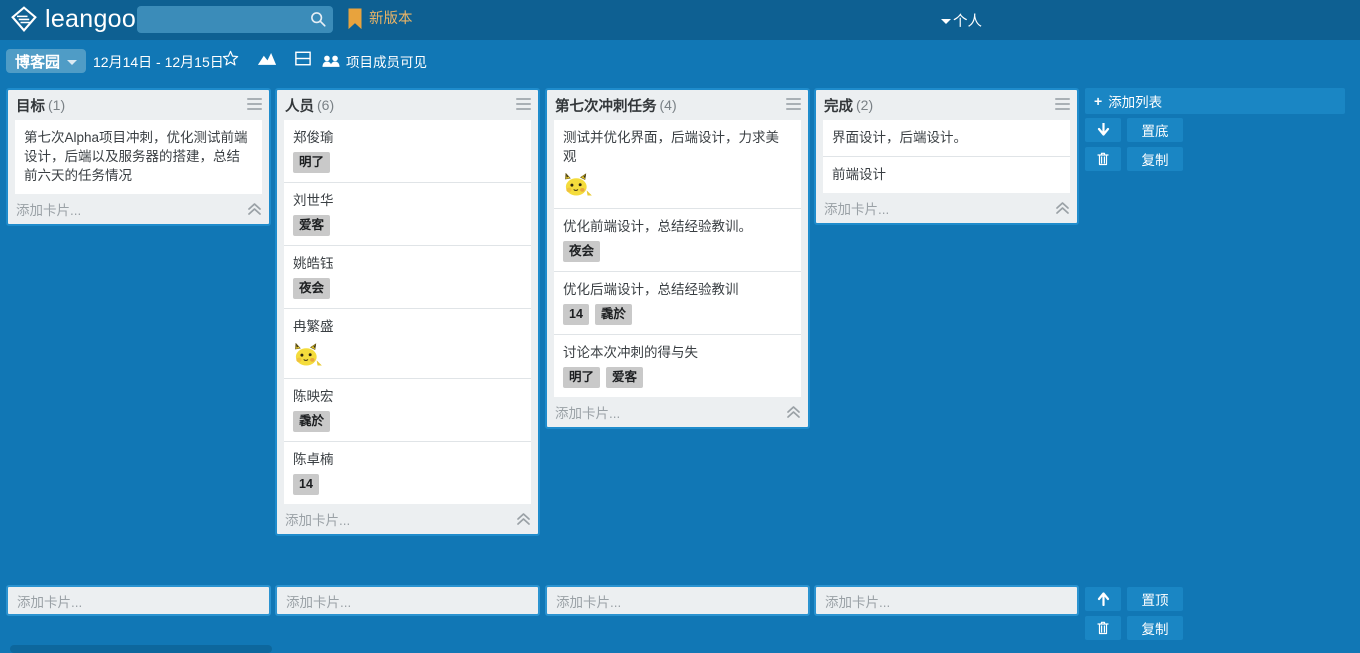  I want to click on list-copy-row: 复制, so click(1134, 159).